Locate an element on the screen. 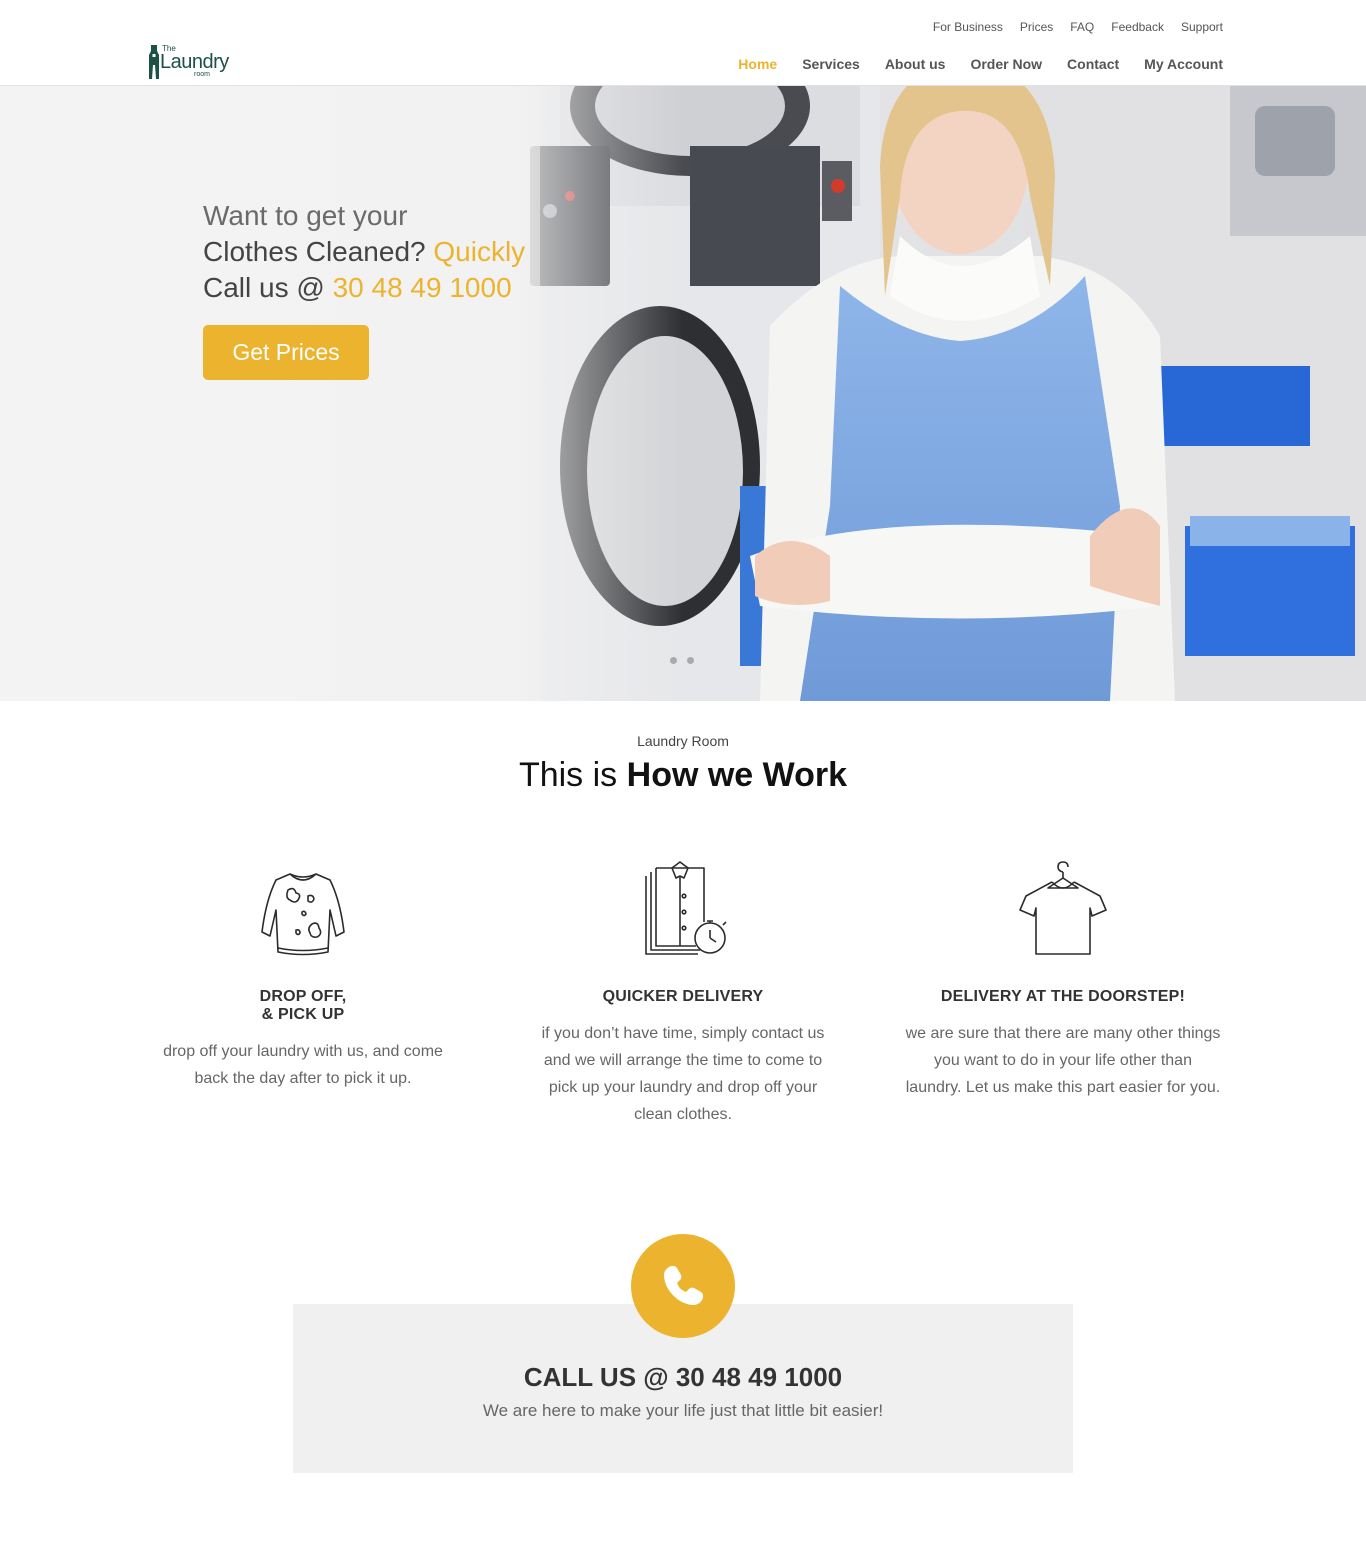 The height and width of the screenshot is (1545, 1366). section-title: This is How we Work is located at coordinates (683, 775).